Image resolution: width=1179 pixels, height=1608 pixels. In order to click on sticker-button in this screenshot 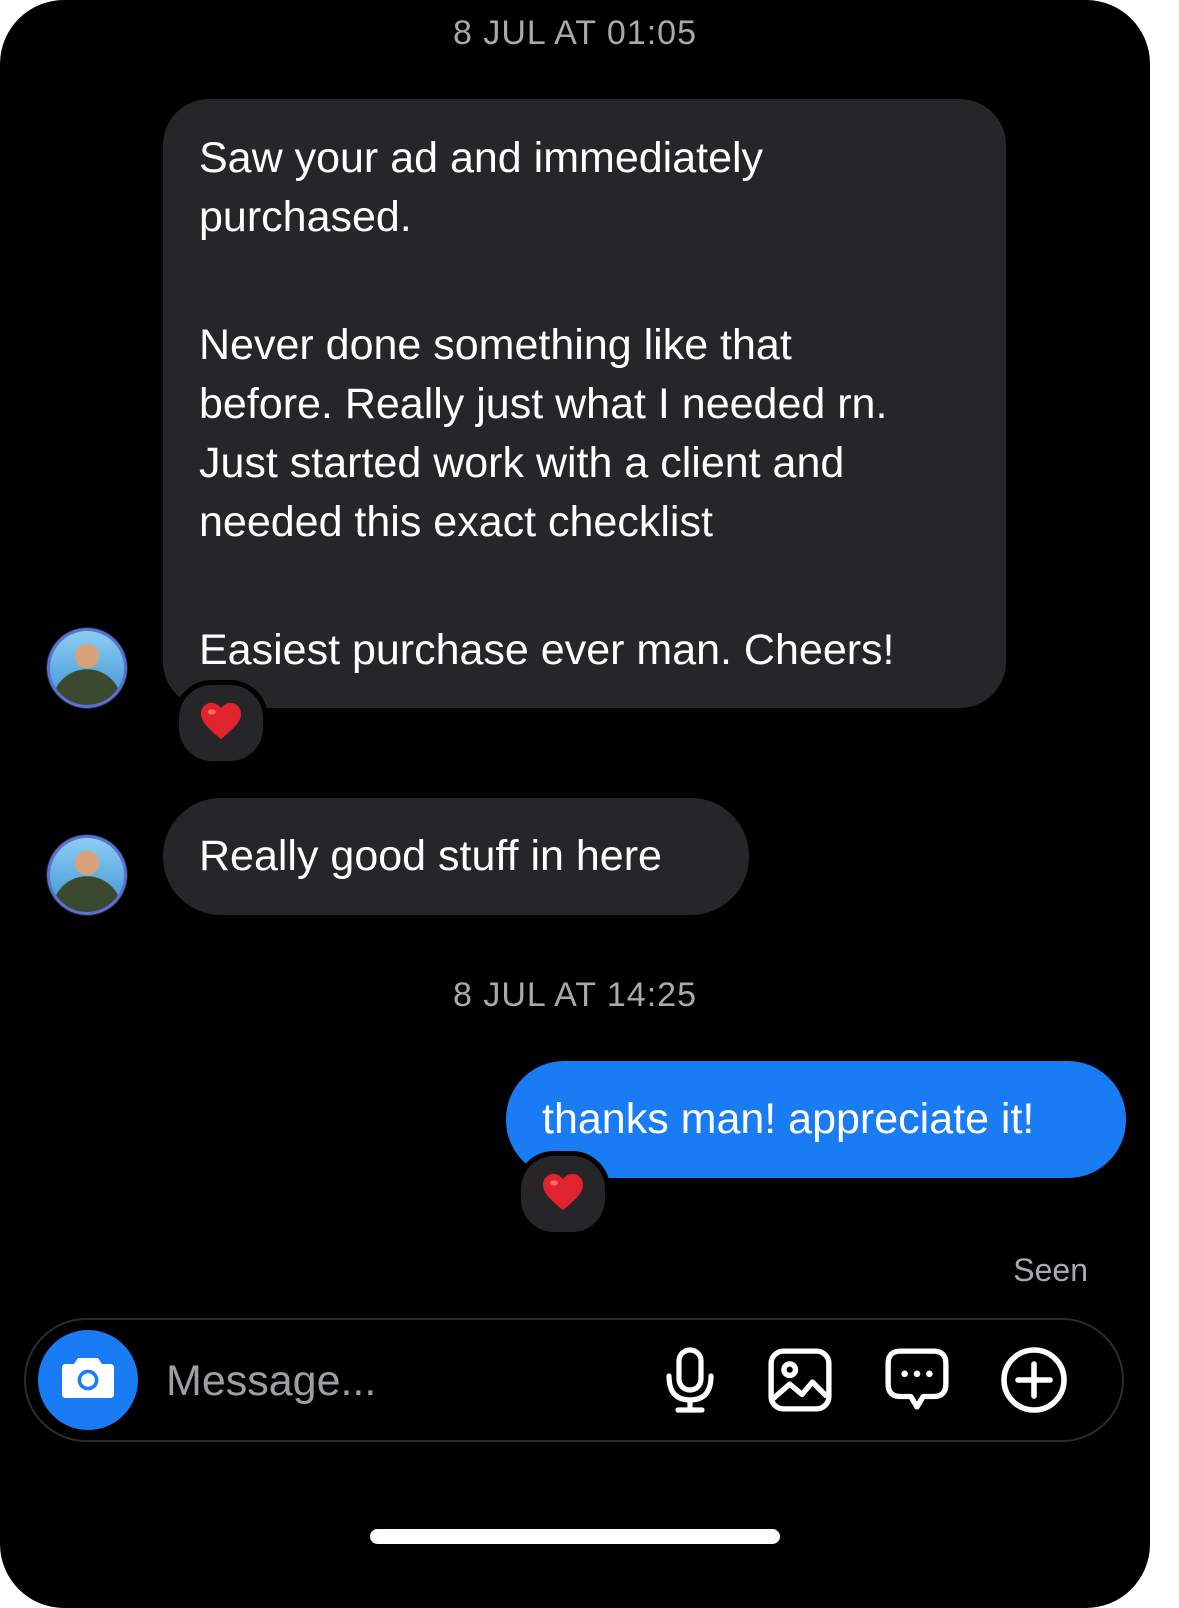, I will do `click(917, 1382)`.